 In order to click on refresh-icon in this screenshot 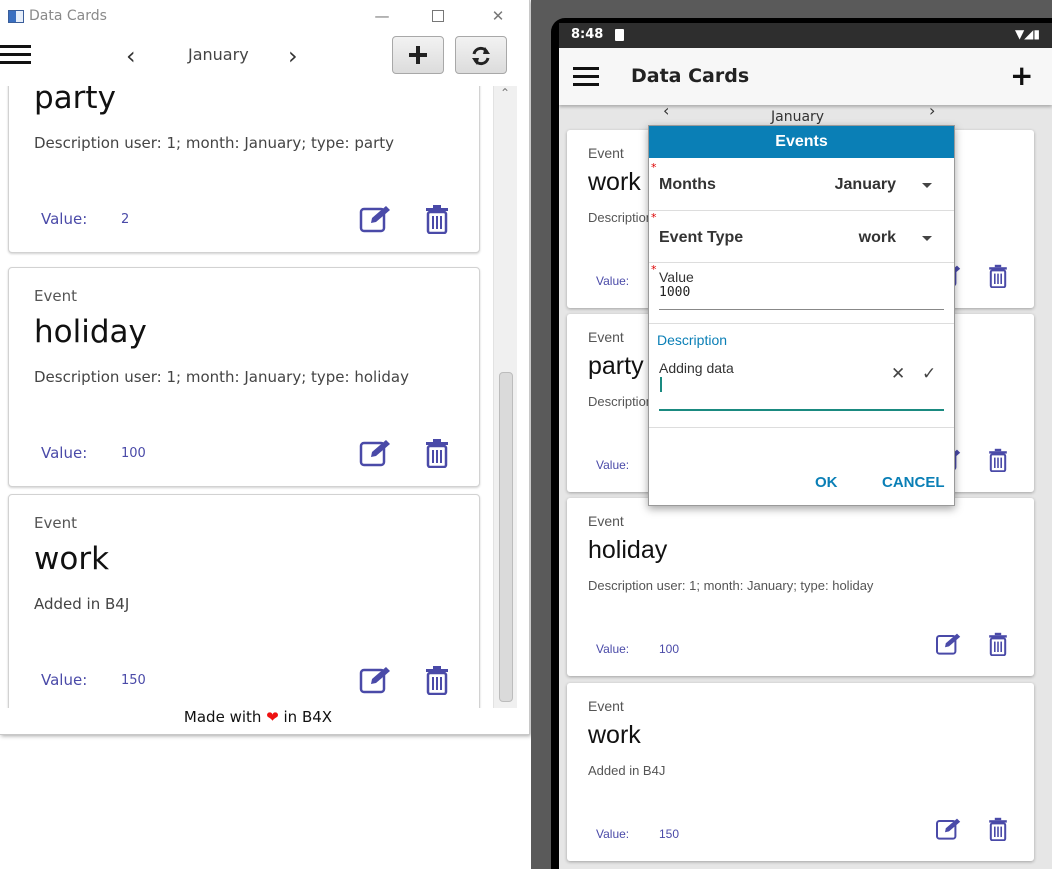, I will do `click(481, 56)`.